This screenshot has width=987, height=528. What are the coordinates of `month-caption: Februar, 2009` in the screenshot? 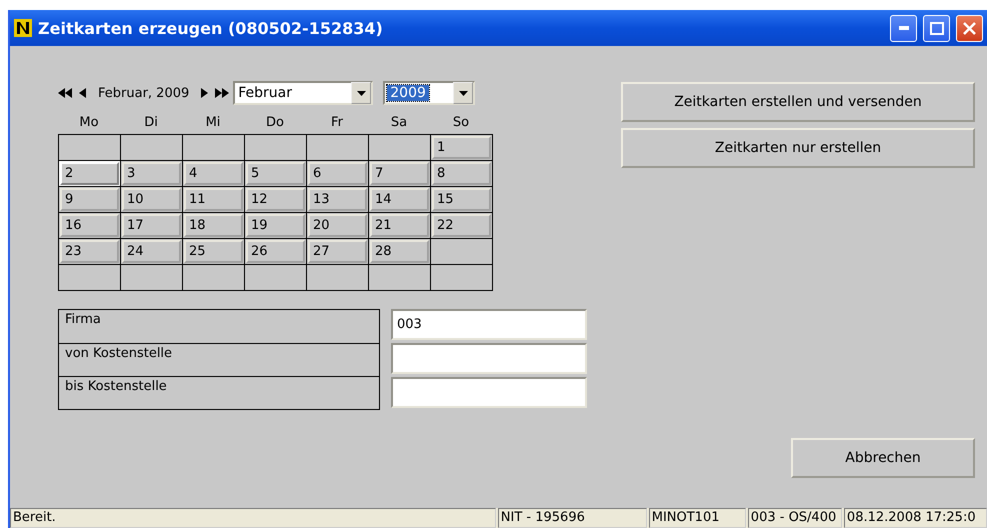 It's located at (143, 93).